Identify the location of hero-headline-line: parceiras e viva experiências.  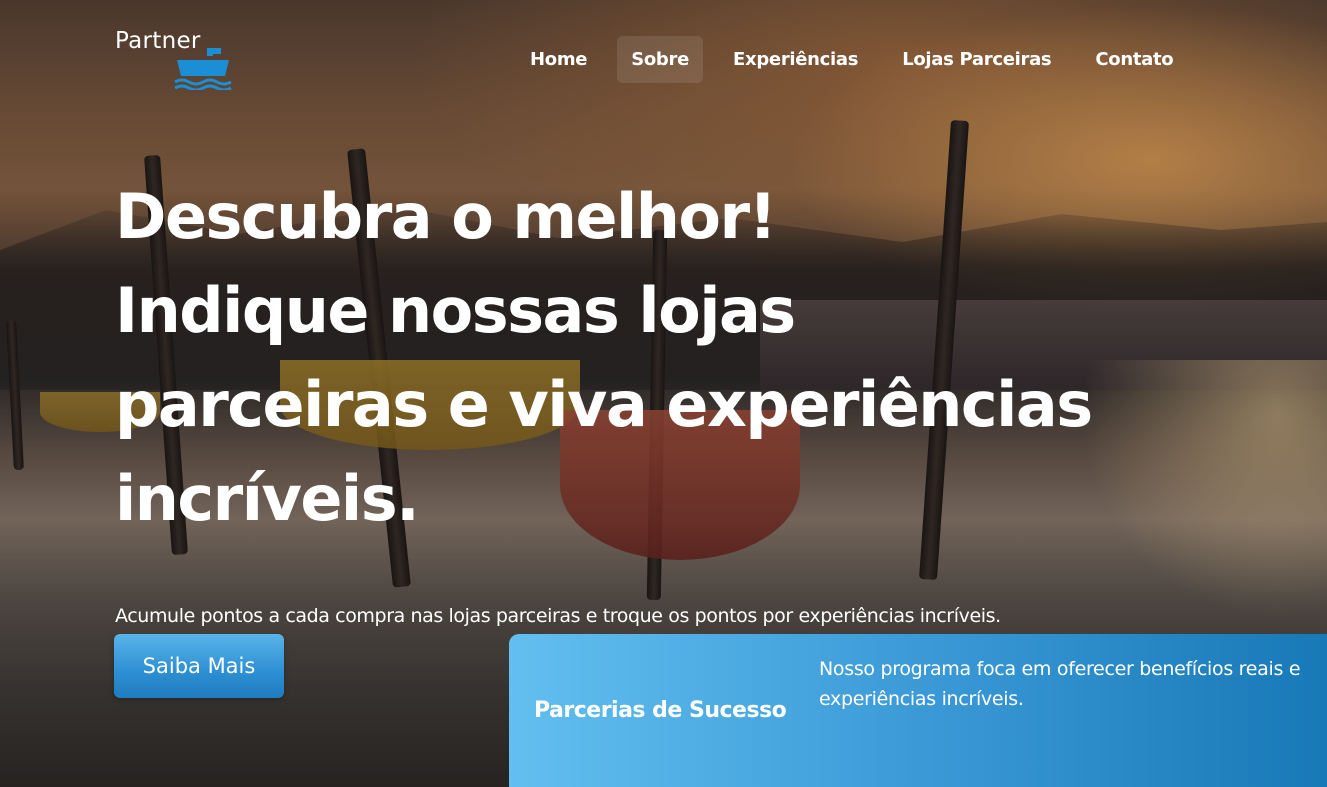
(604, 404).